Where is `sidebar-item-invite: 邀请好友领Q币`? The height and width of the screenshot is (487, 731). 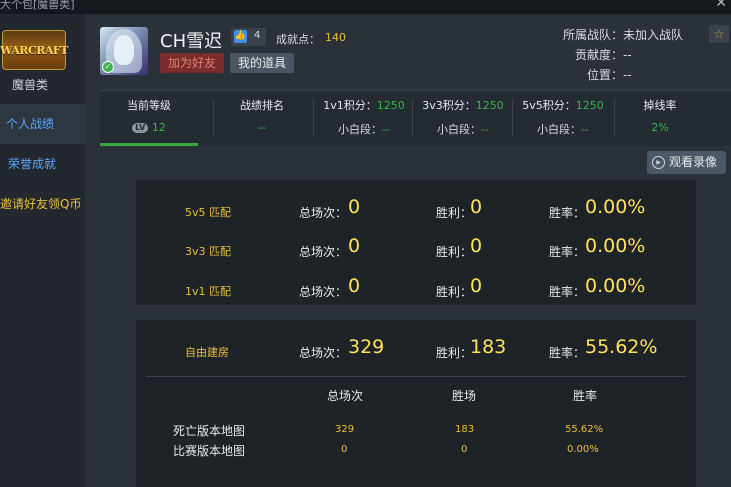
sidebar-item-invite: 邀请好友领Q币 is located at coordinates (42, 204).